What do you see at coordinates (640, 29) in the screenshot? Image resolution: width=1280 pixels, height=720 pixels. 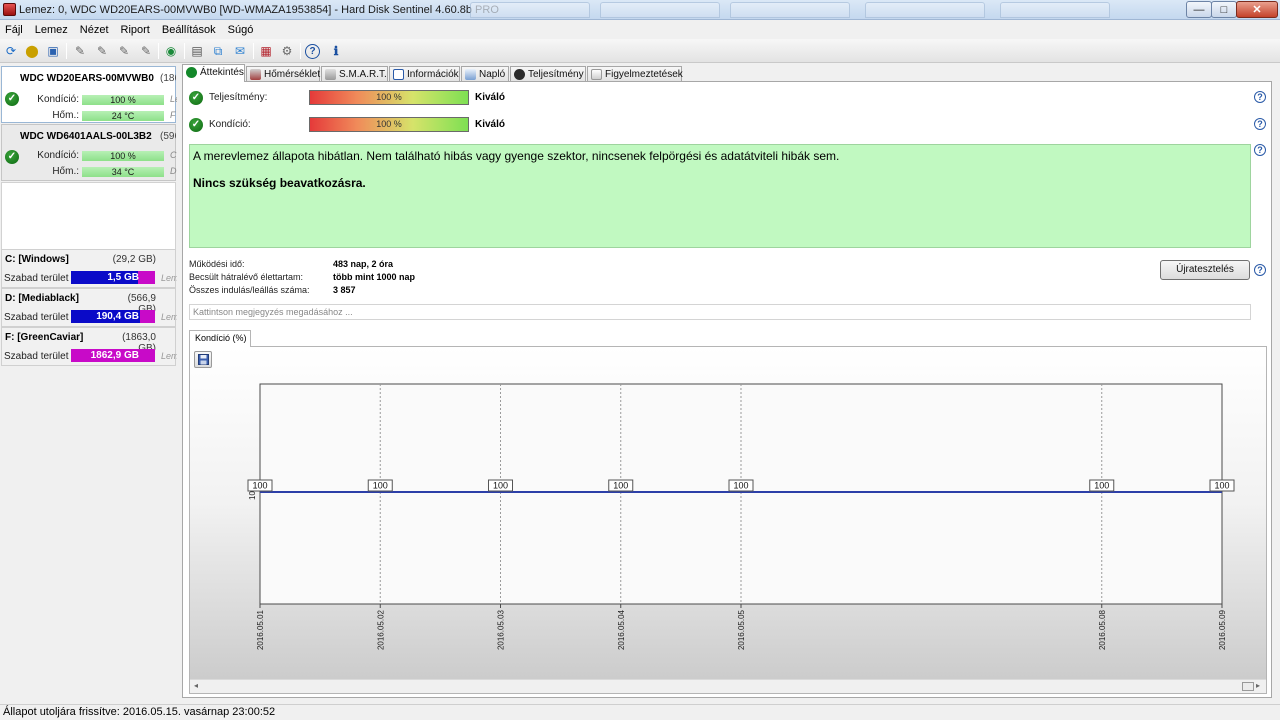 I see `menu-bar: Fájl Lemez Nézet Riport Beállítások Súgó` at bounding box center [640, 29].